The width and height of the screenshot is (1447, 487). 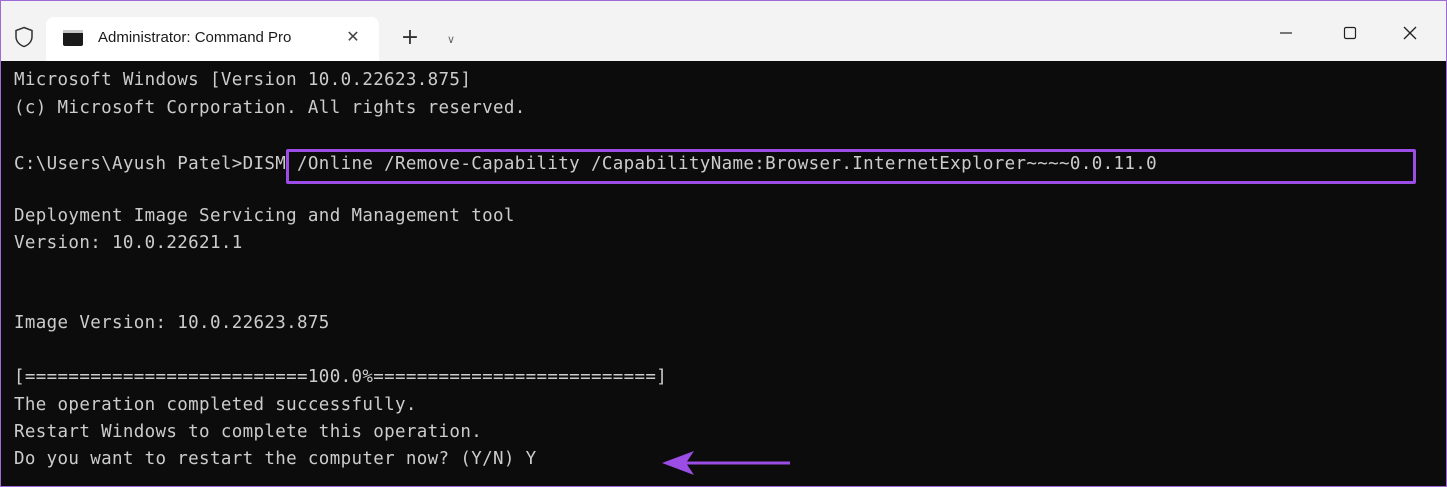 I want to click on minimize-button, so click(x=1286, y=33).